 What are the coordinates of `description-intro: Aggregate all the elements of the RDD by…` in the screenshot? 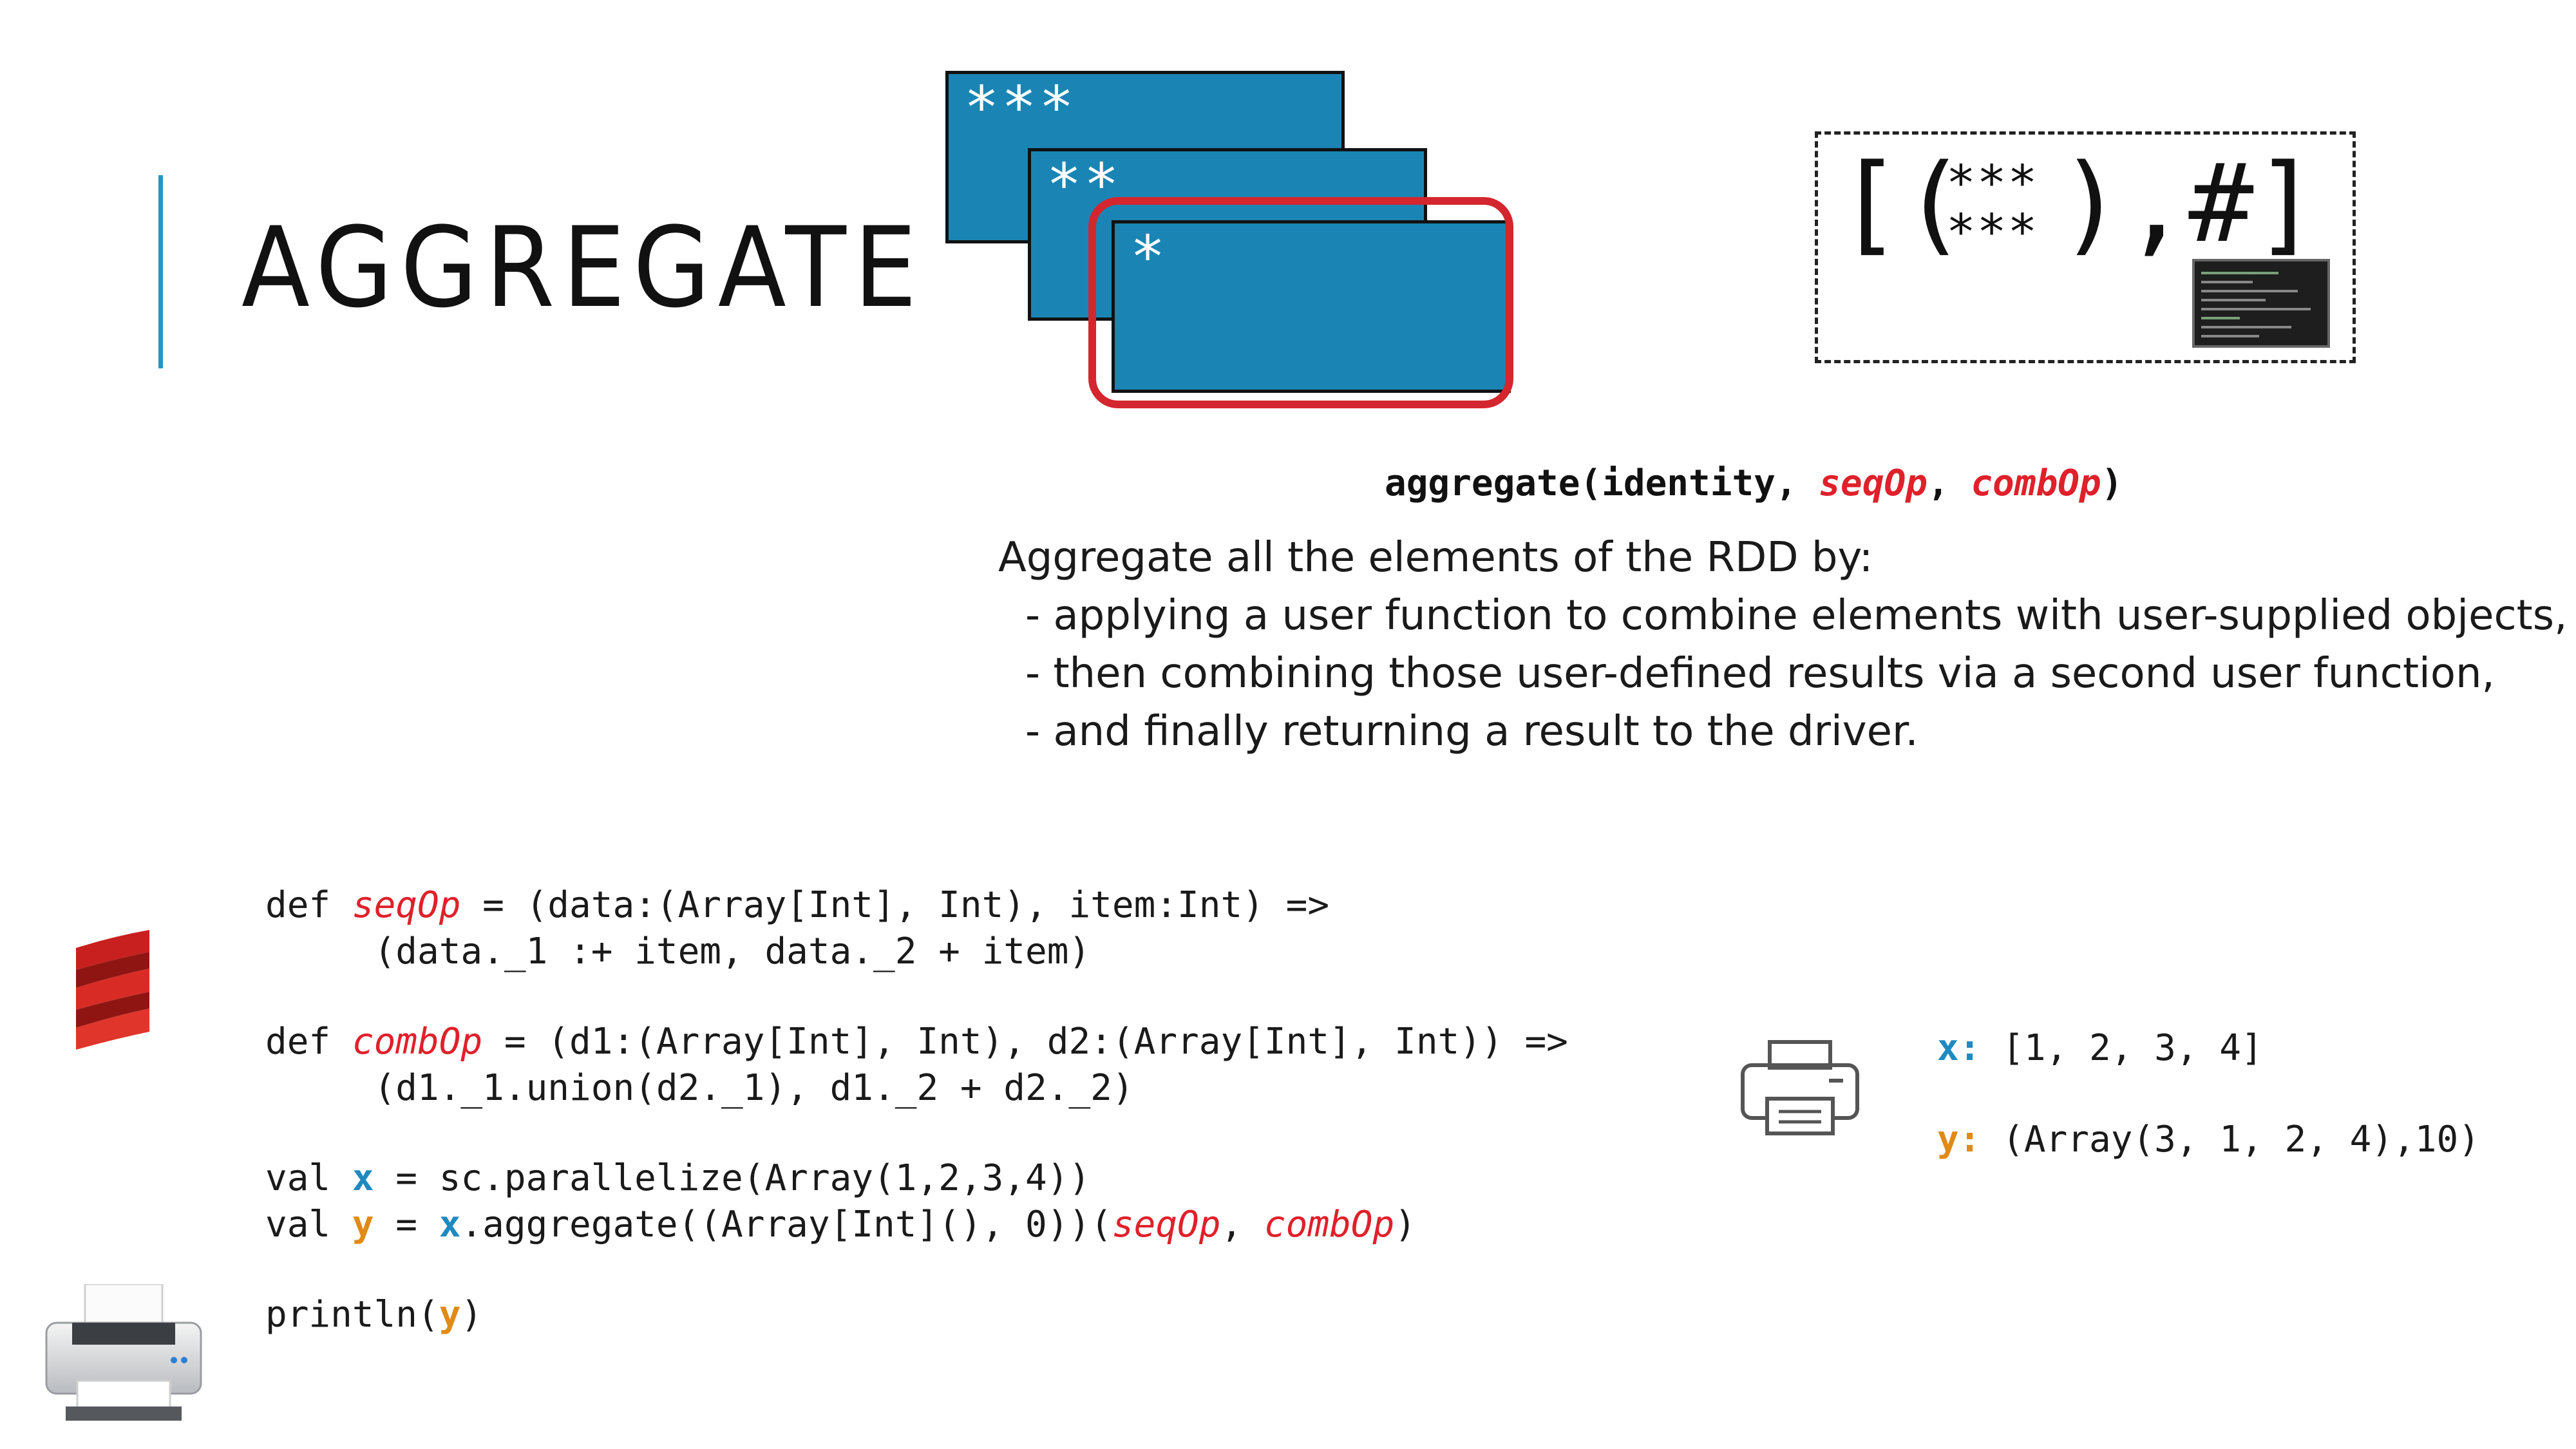 It's located at (1436, 558).